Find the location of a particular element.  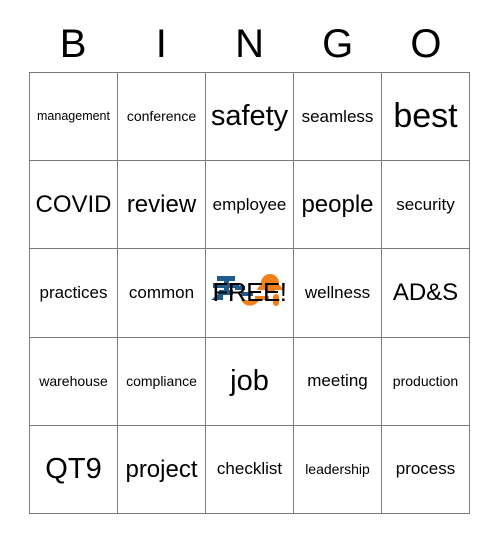

bingo-cell-g5: leadership is located at coordinates (338, 469).